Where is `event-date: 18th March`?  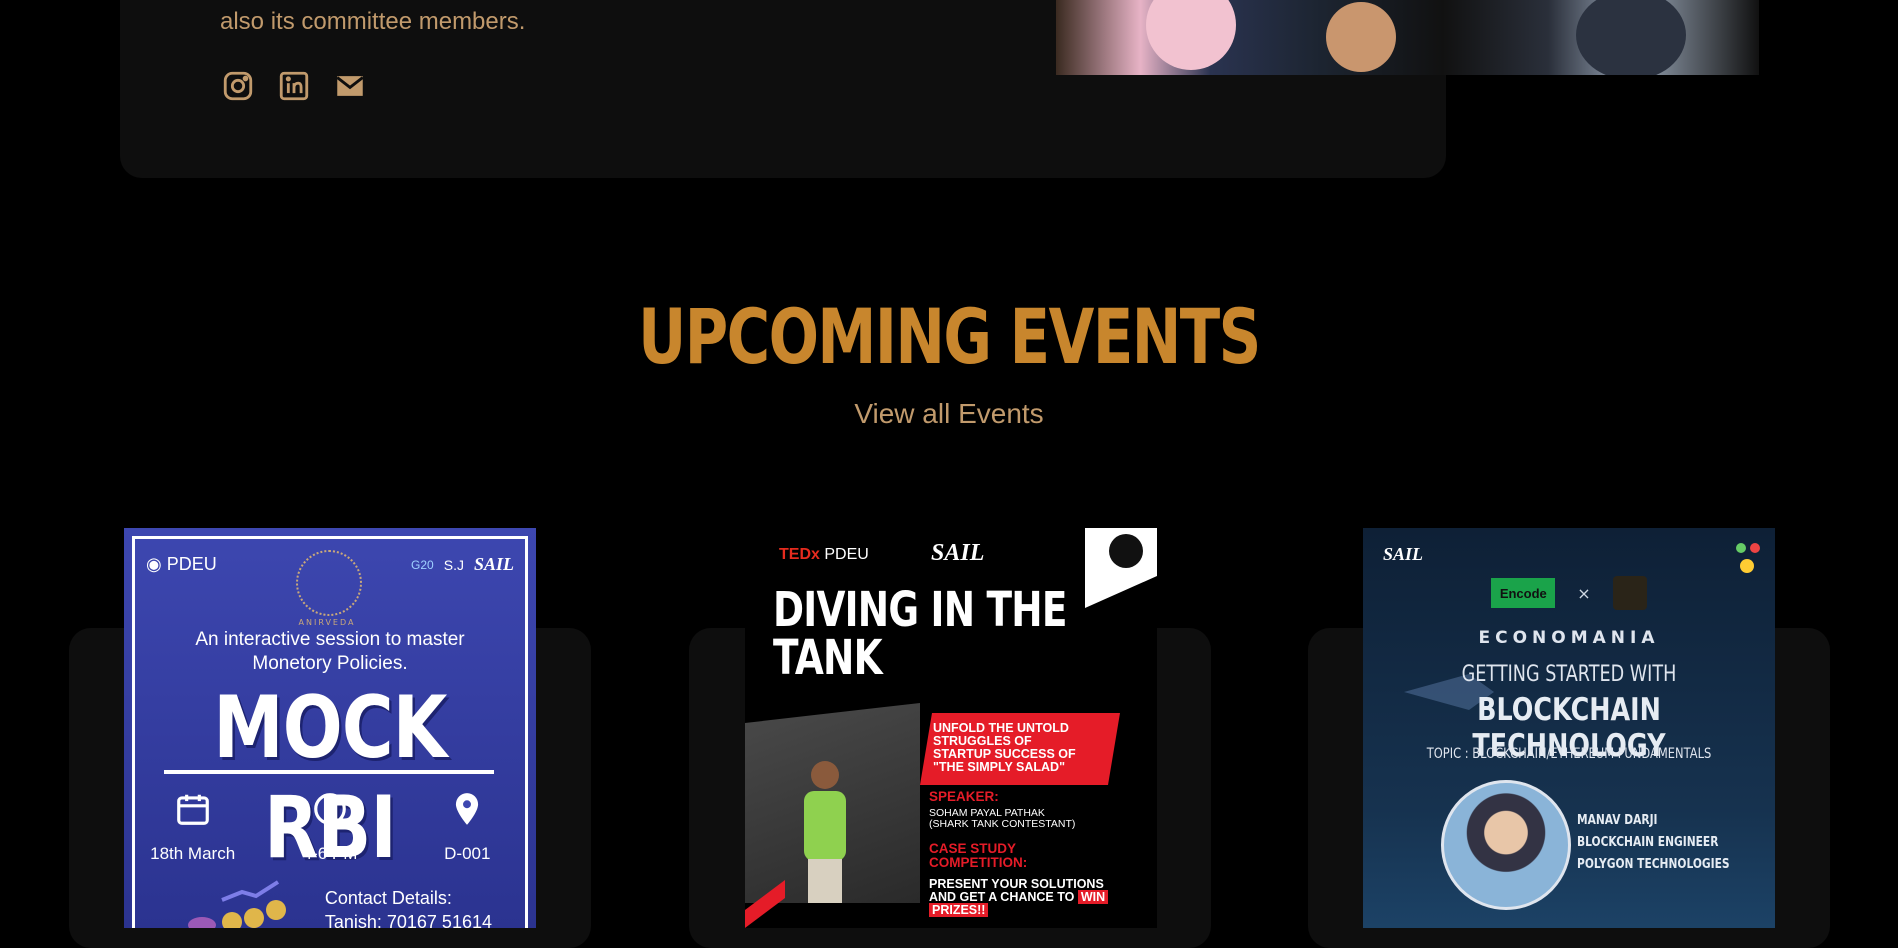
event-date: 18th March is located at coordinates (193, 827).